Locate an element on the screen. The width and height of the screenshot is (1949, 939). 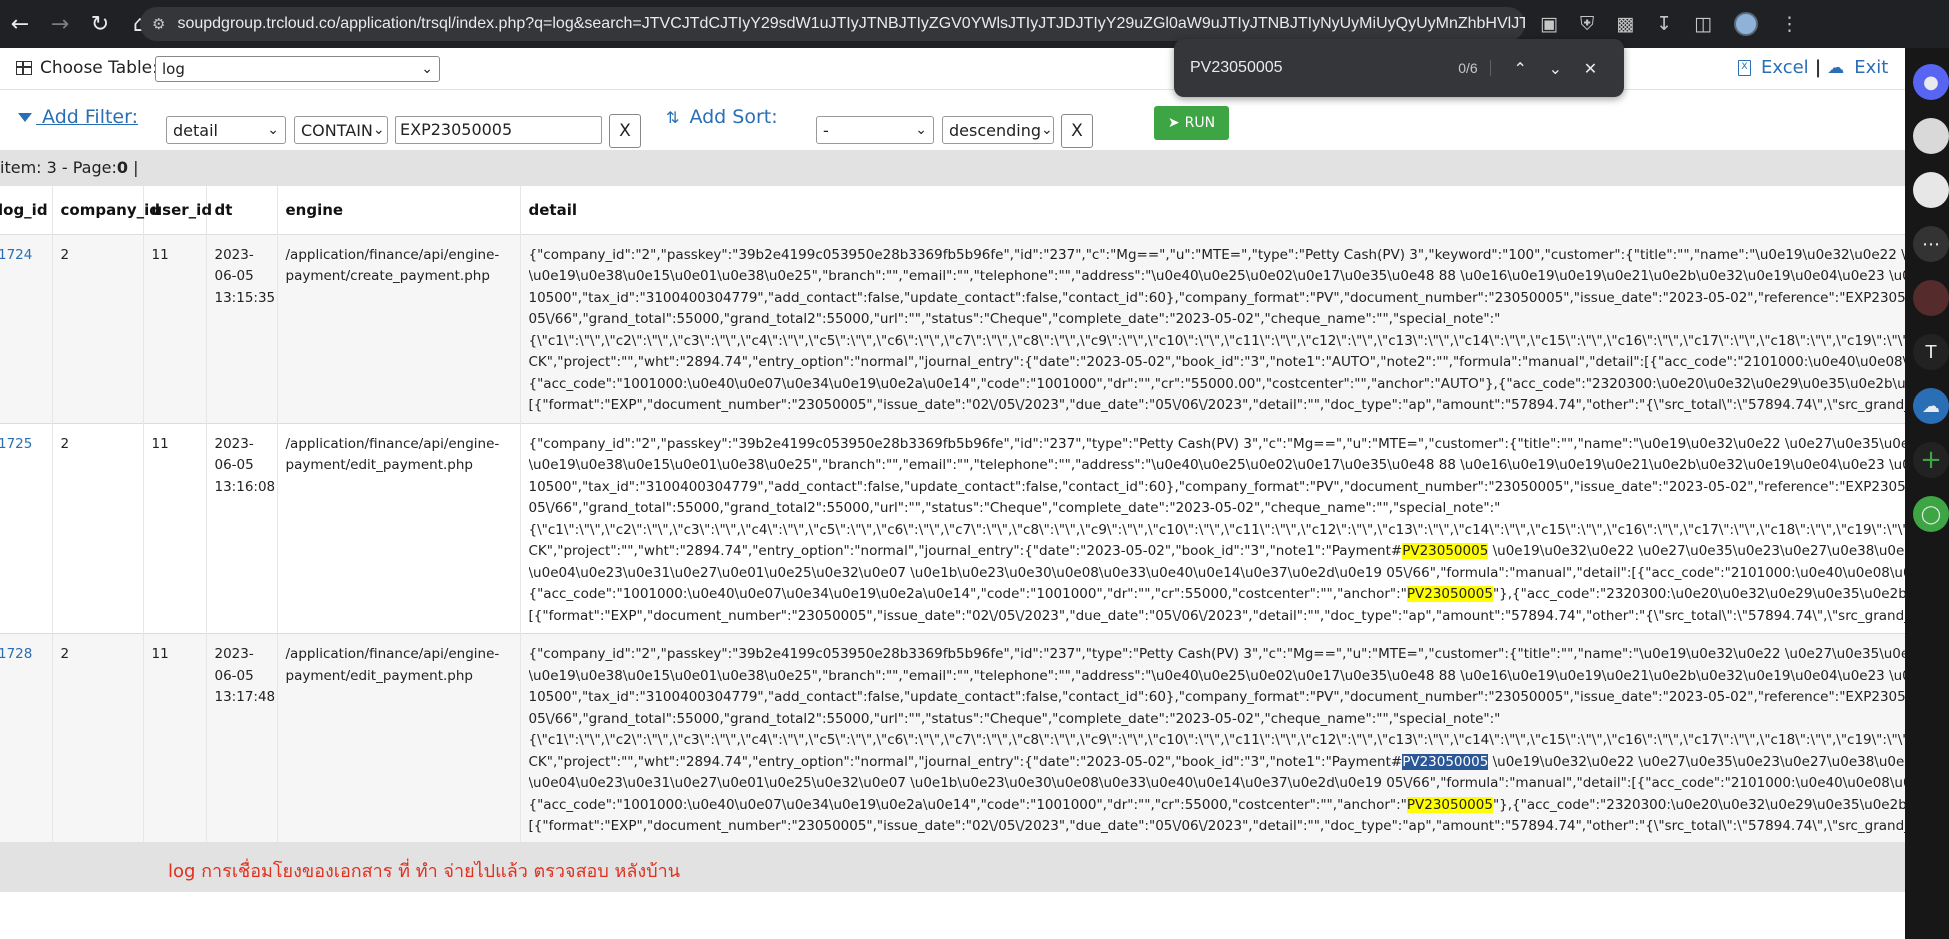
cell-log-id: 1725 is located at coordinates (26, 528).